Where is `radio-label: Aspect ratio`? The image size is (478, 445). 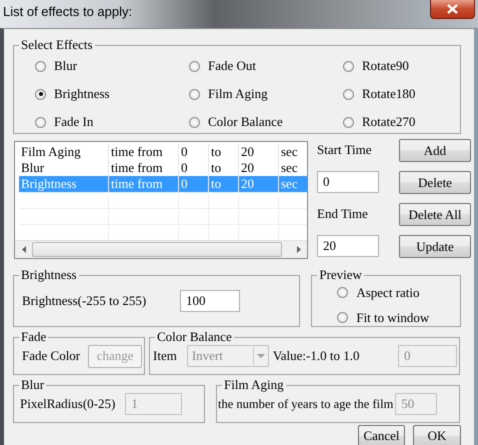
radio-label: Aspect ratio is located at coordinates (388, 292).